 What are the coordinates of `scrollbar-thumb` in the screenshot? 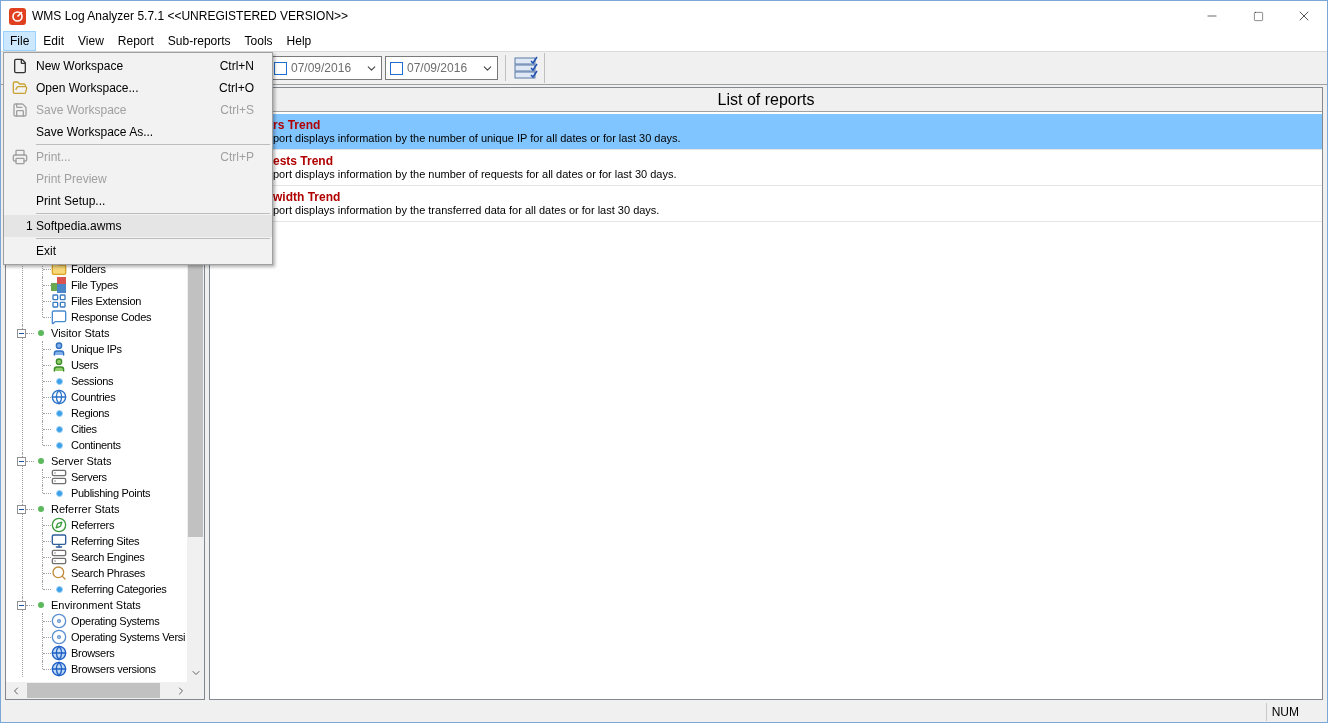 It's located at (93, 690).